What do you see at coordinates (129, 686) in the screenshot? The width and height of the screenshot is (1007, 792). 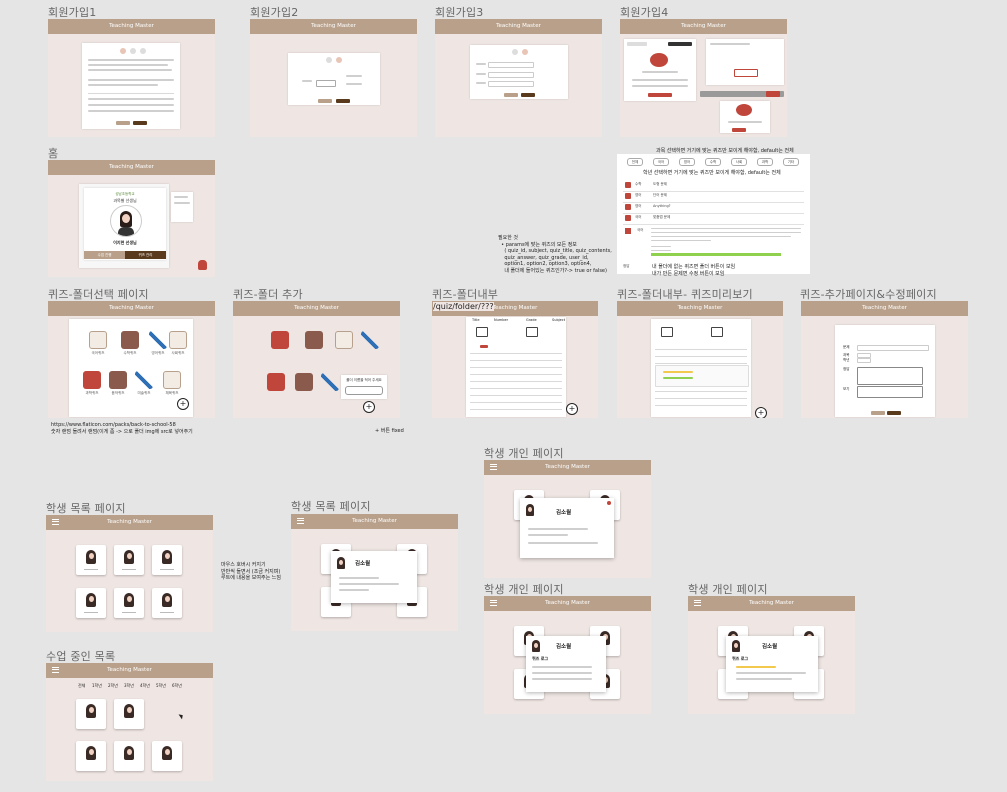 I see `tab-grade-3: 3학년` at bounding box center [129, 686].